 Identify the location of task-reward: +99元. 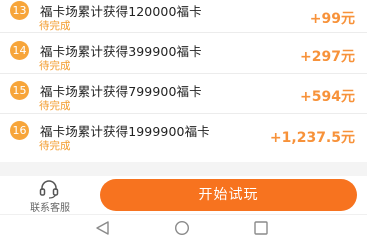
(332, 19).